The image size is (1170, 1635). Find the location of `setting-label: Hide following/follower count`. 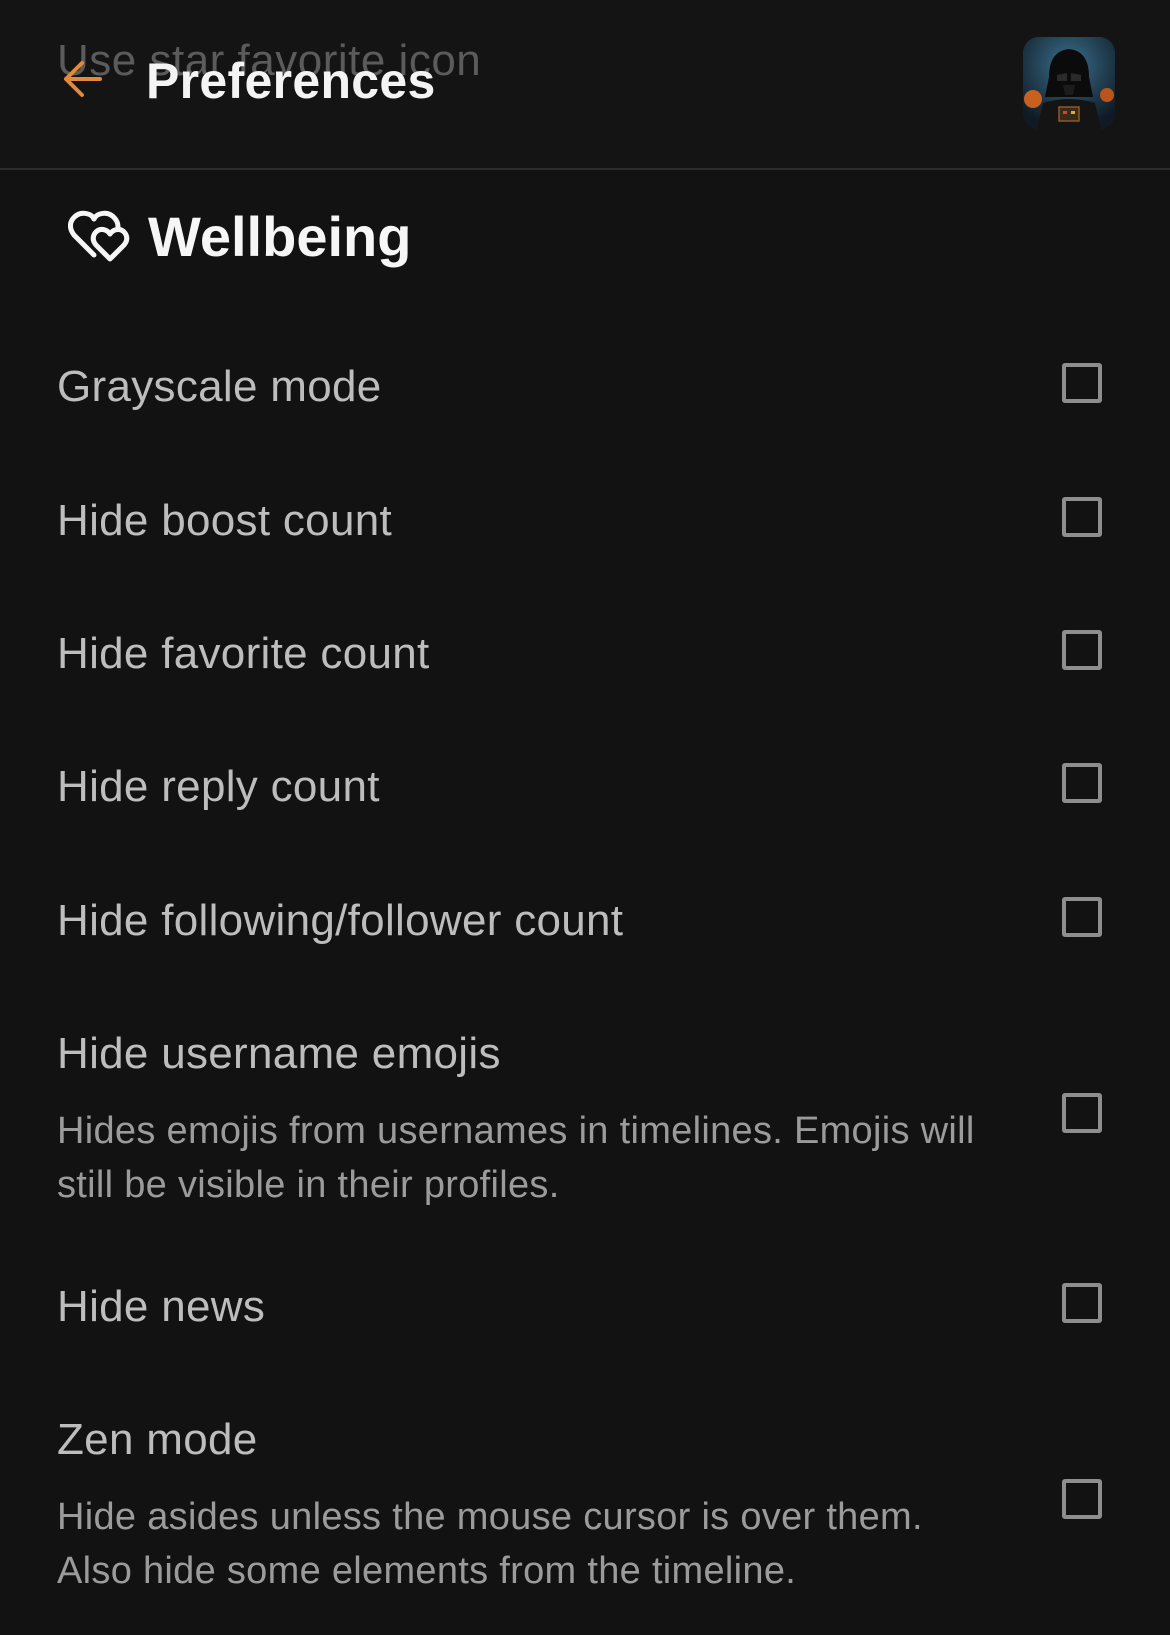

setting-label: Hide following/follower count is located at coordinates (340, 920).